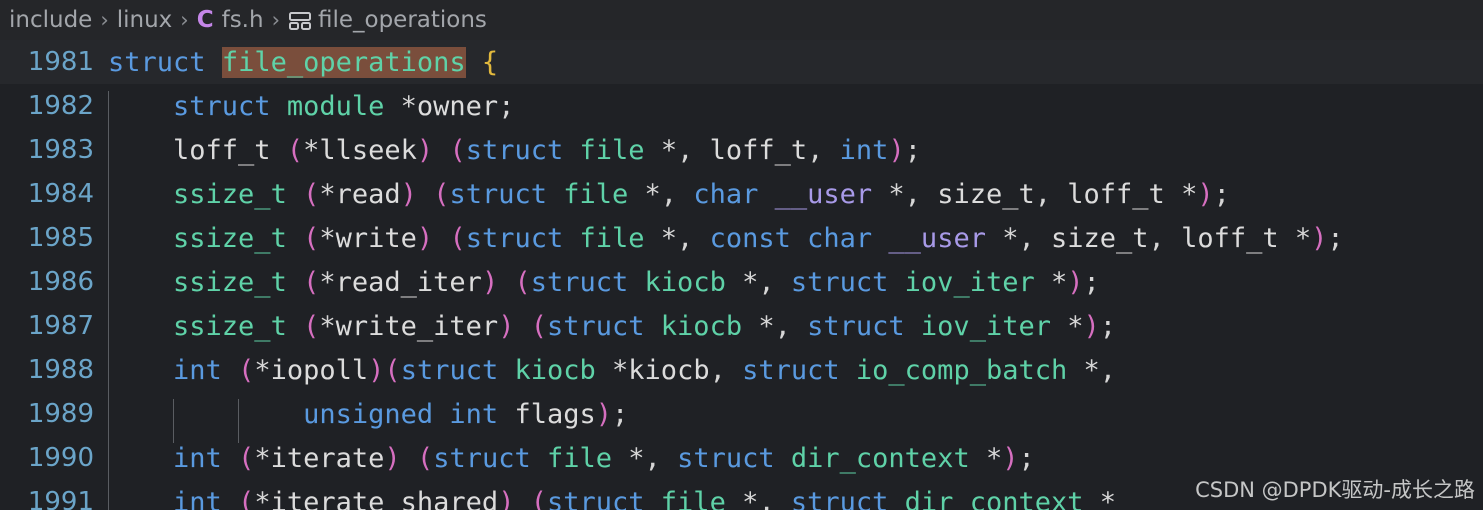 Image resolution: width=1483 pixels, height=510 pixels. What do you see at coordinates (1230, 238) in the screenshot?
I see `code-token: loff_t` at bounding box center [1230, 238].